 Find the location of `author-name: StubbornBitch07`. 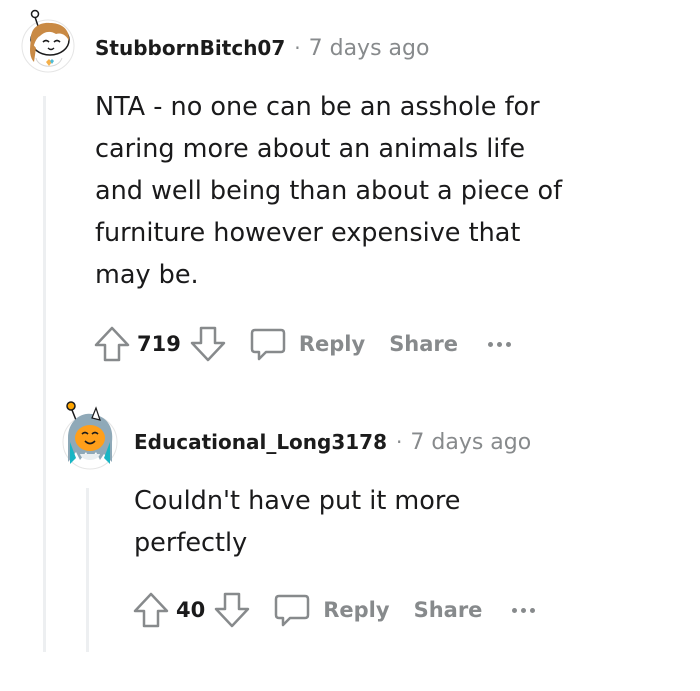

author-name: StubbornBitch07 is located at coordinates (190, 48).